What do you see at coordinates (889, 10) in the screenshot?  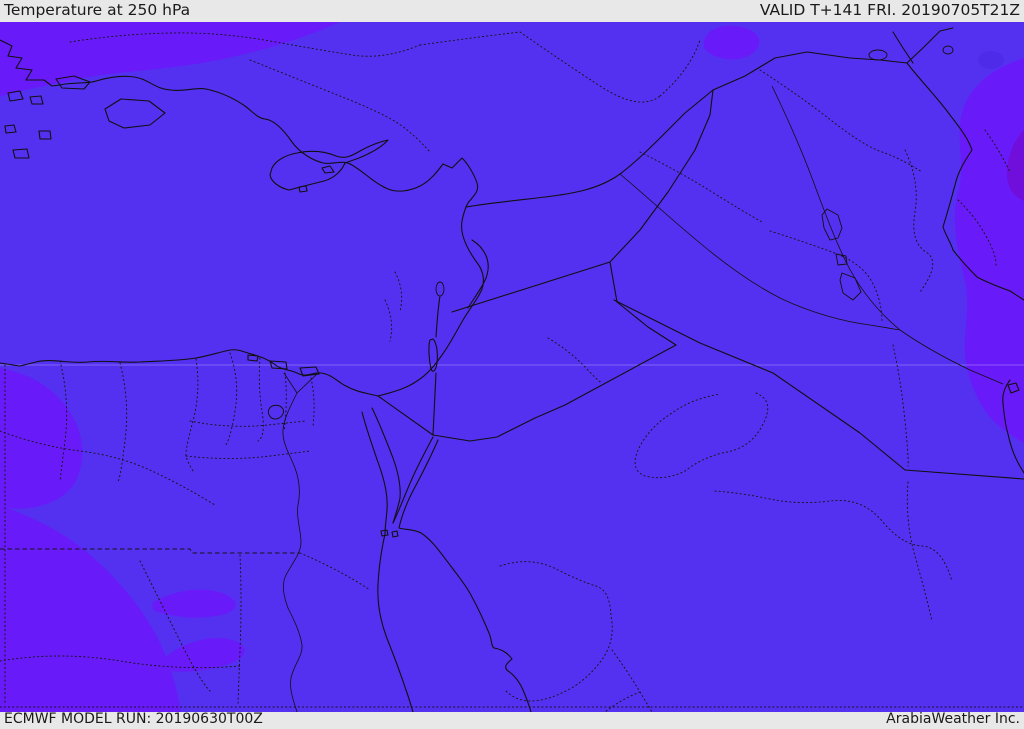 I see `valid-time-label: VALID T+141 FRI. 20190705T21Z` at bounding box center [889, 10].